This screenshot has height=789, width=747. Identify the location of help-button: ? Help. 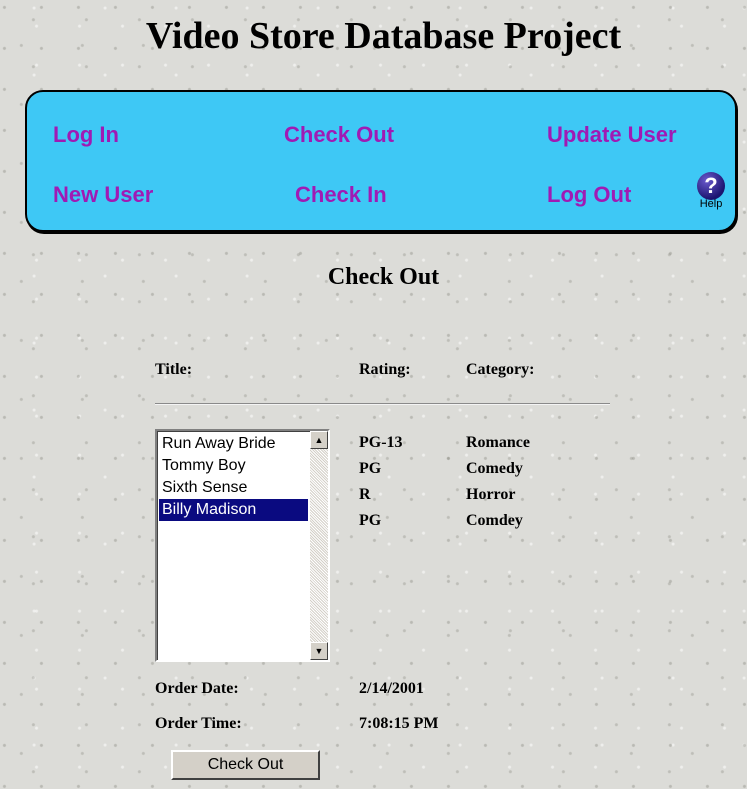
(711, 191).